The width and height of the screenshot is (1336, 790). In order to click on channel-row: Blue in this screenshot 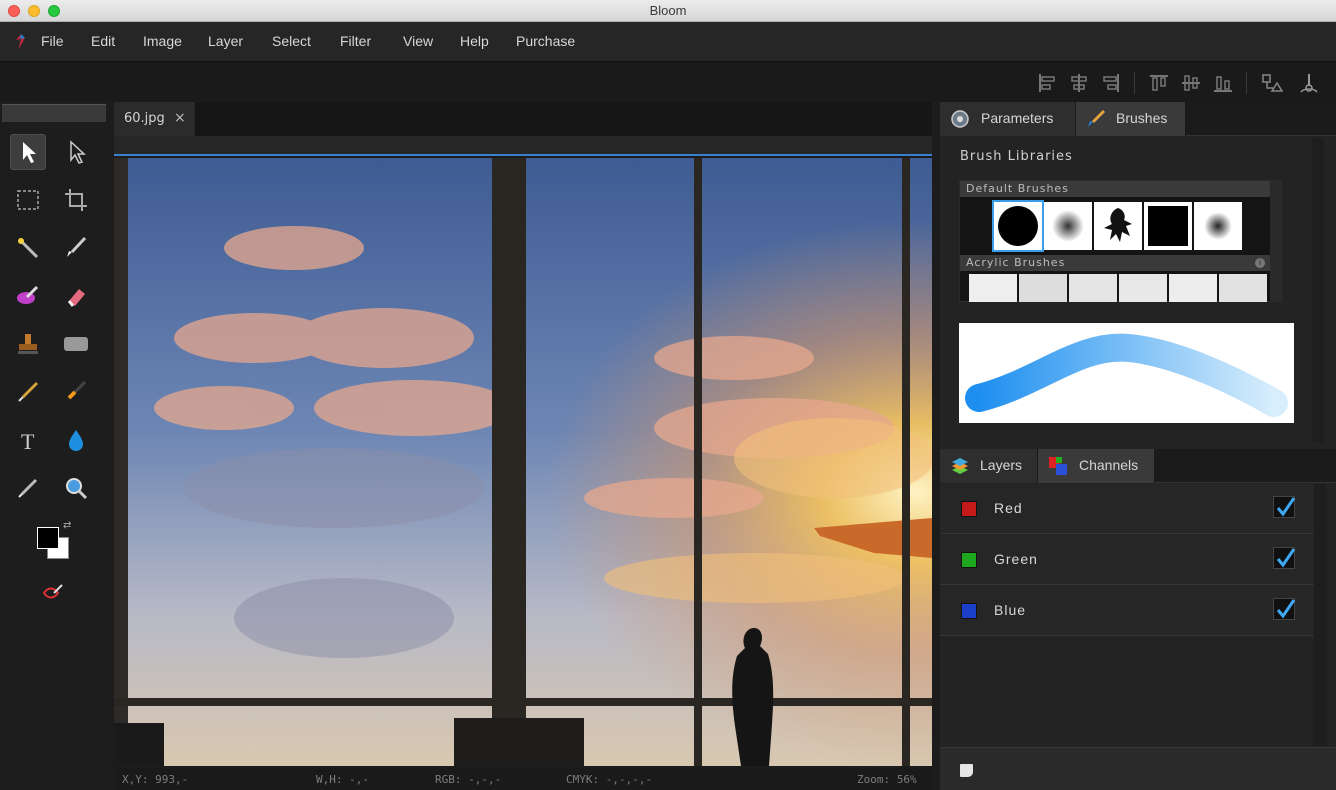, I will do `click(1127, 611)`.